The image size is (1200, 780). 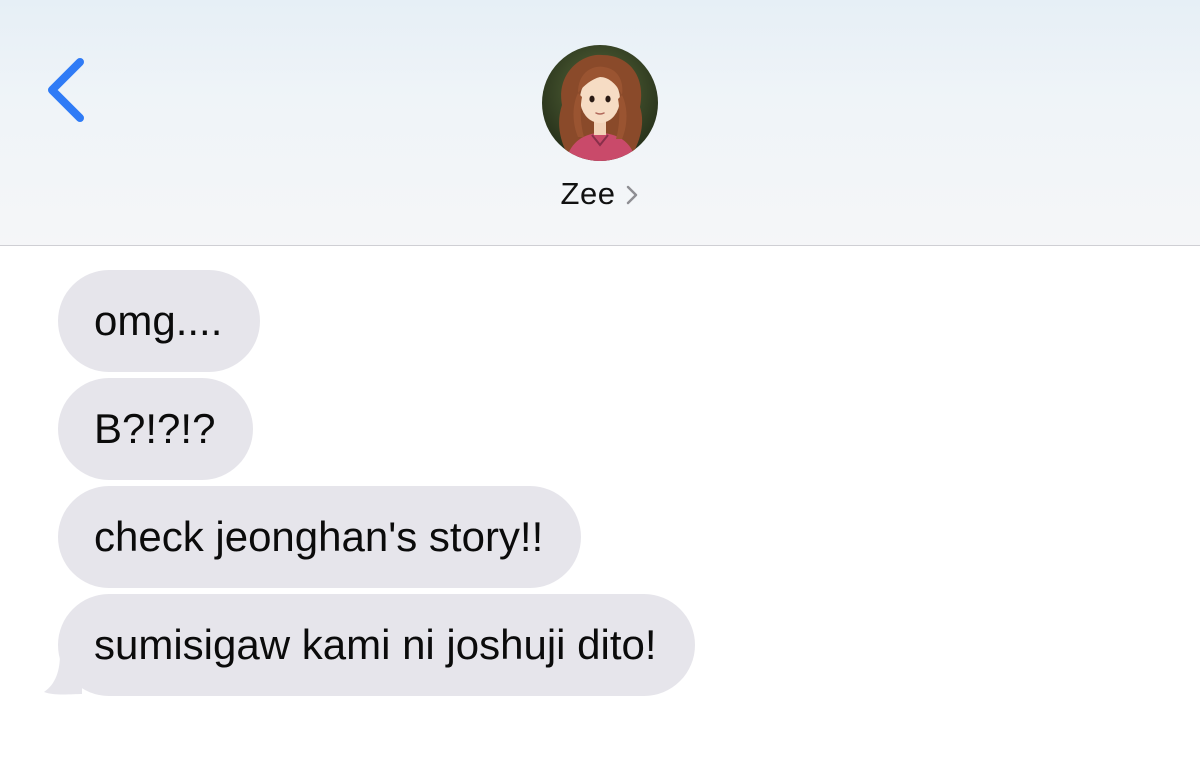 I want to click on back-button, so click(x=66, y=90).